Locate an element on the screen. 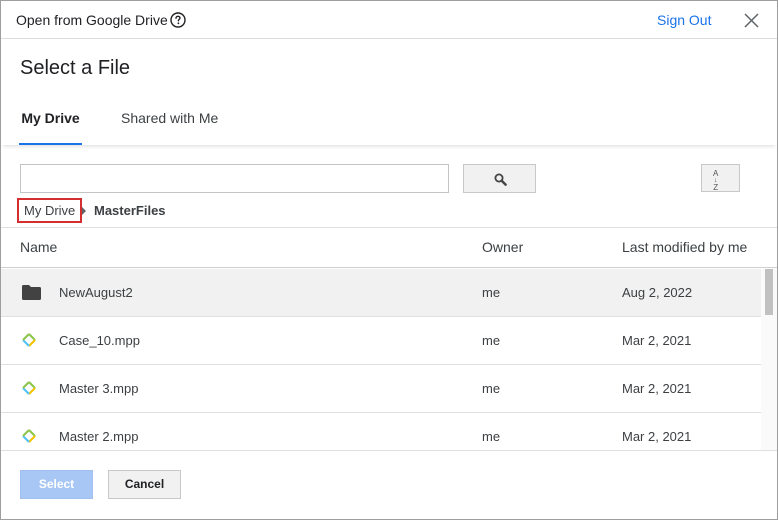  title-bar: Open from Google Drive Sign Out is located at coordinates (389, 20).